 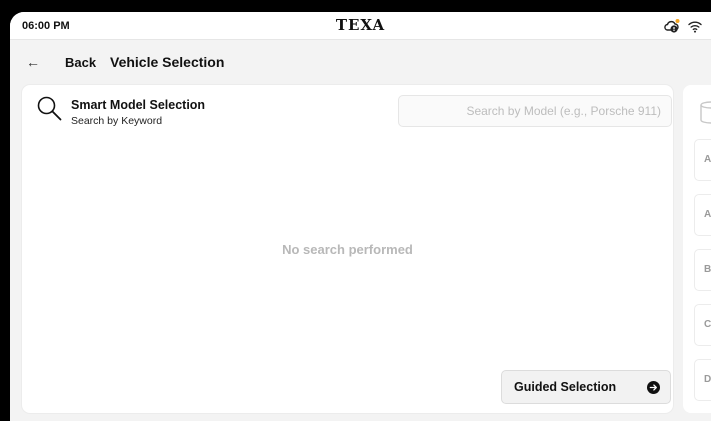 What do you see at coordinates (705, 112) in the screenshot?
I see `database-icon` at bounding box center [705, 112].